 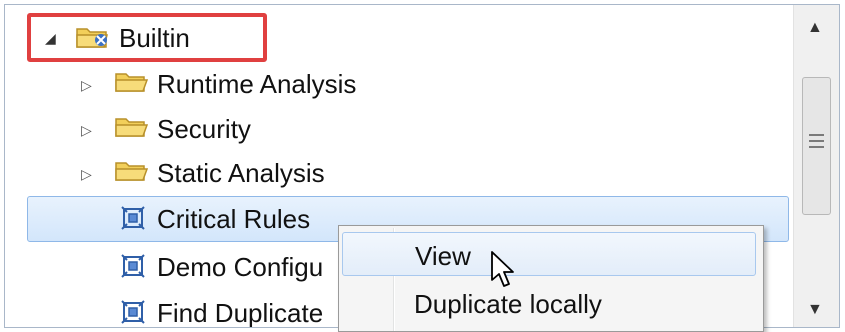 I want to click on tree-item-label: Static Analysis, so click(x=241, y=173).